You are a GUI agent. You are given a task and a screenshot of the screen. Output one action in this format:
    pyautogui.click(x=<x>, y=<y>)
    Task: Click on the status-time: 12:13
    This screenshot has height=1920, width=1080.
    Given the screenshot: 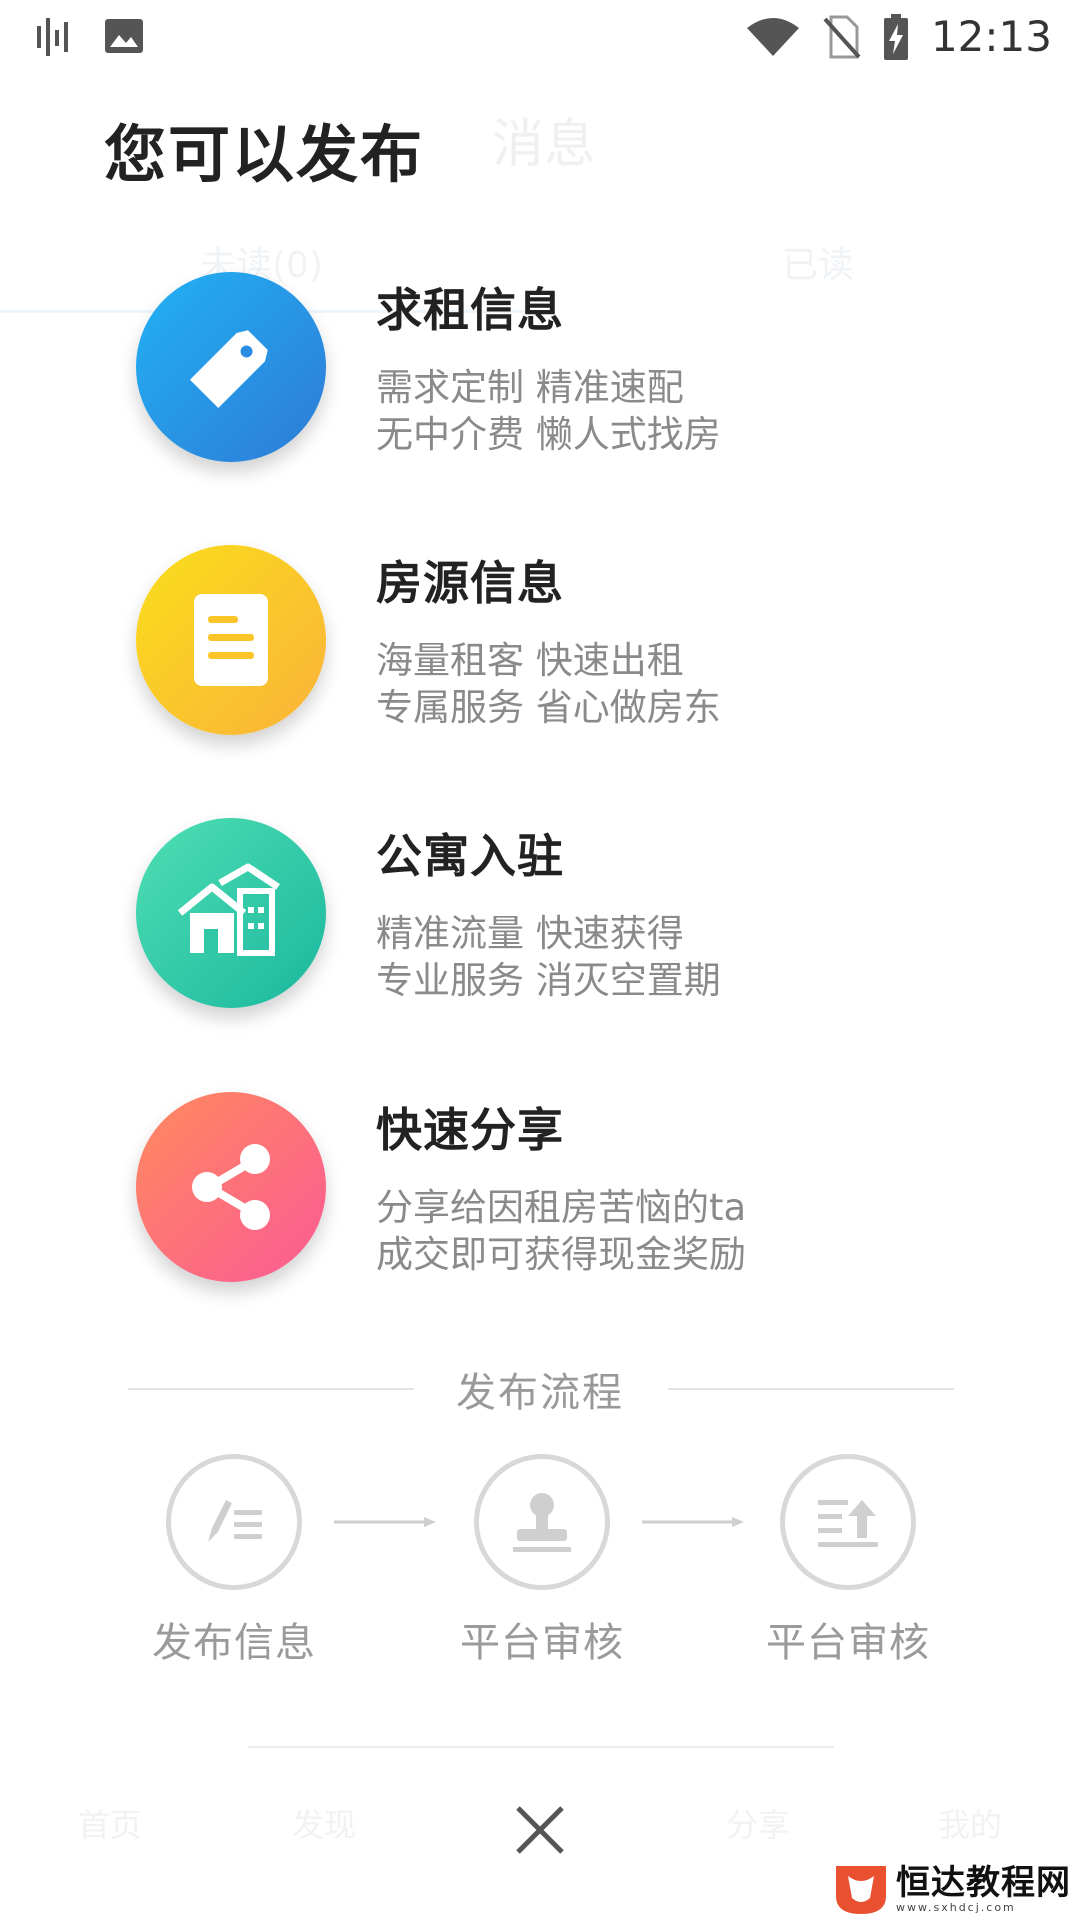 What is the action you would take?
    pyautogui.click(x=991, y=36)
    